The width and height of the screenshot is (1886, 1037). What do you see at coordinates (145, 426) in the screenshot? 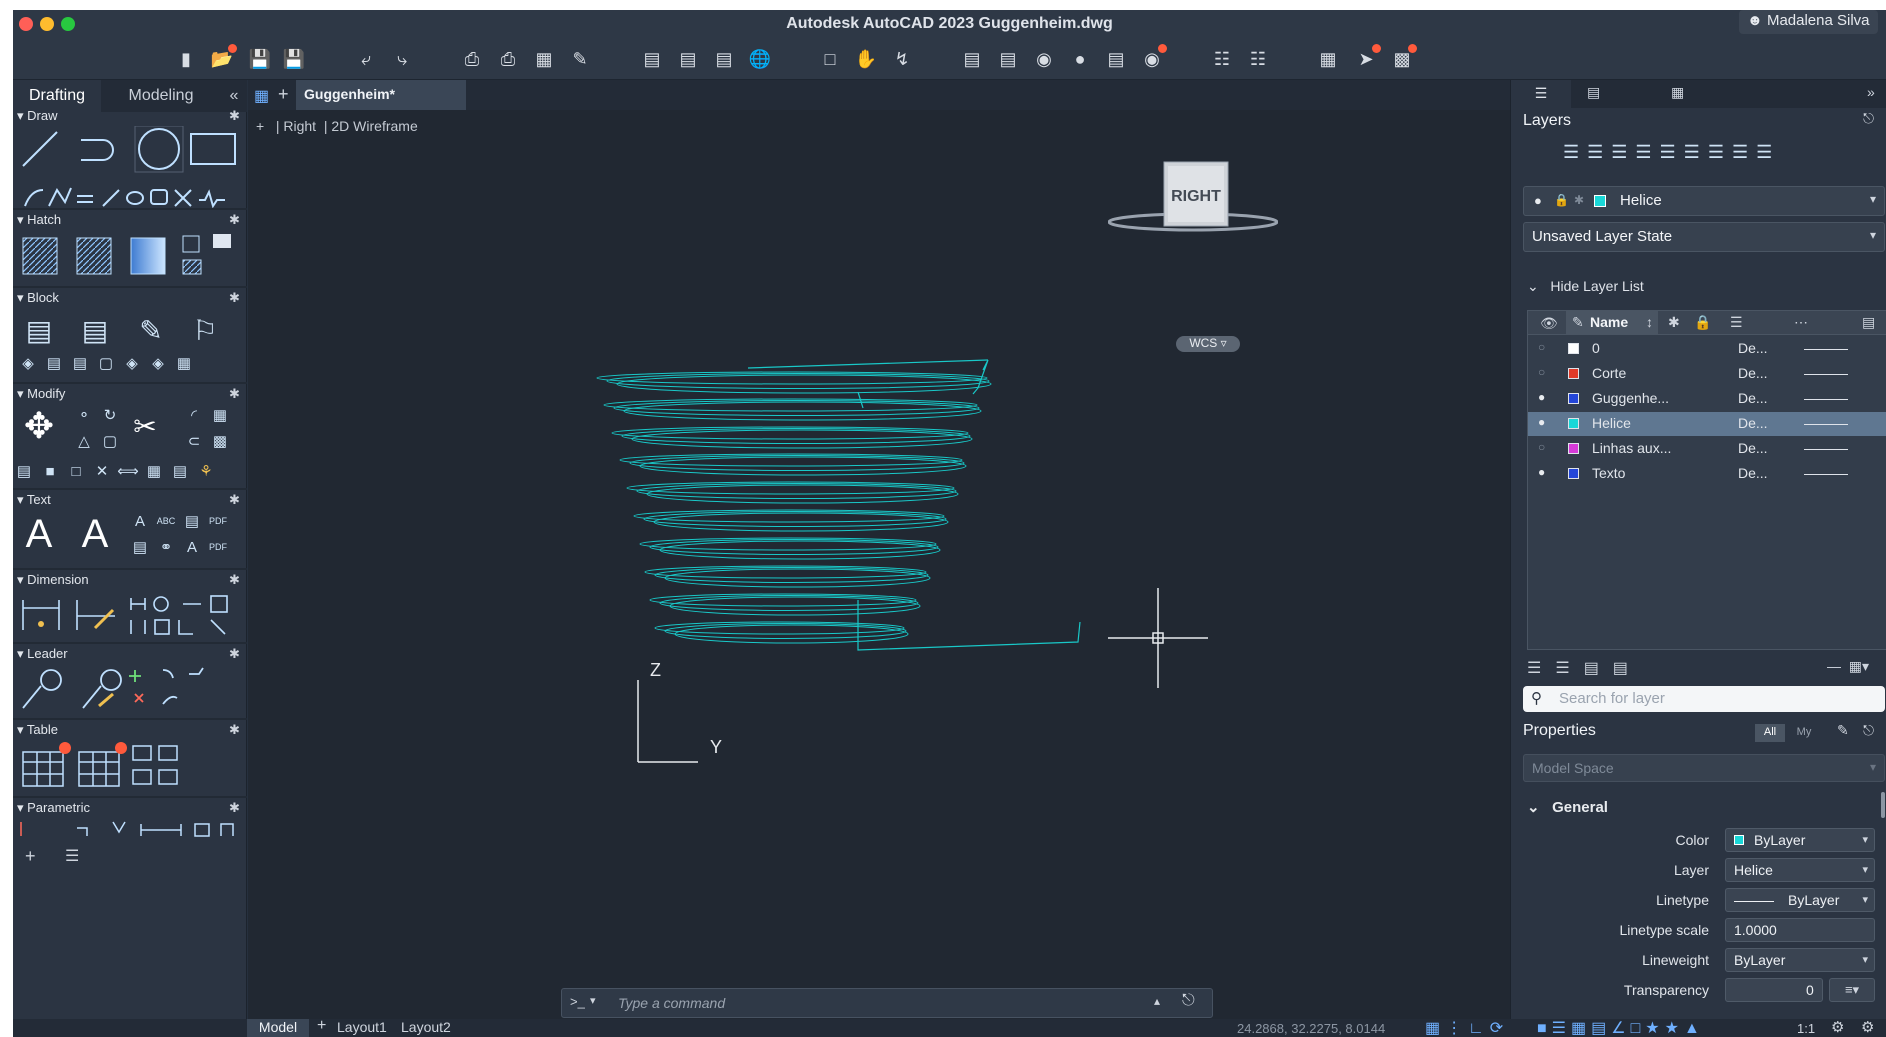
I see `trim-icon: ✂` at bounding box center [145, 426].